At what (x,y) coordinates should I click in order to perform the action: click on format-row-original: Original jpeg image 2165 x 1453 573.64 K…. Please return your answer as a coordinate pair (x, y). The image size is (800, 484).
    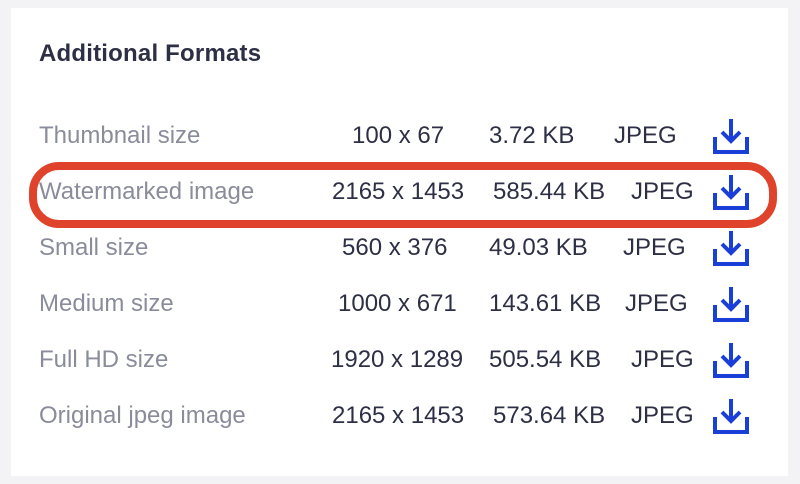
    Looking at the image, I should click on (399, 416).